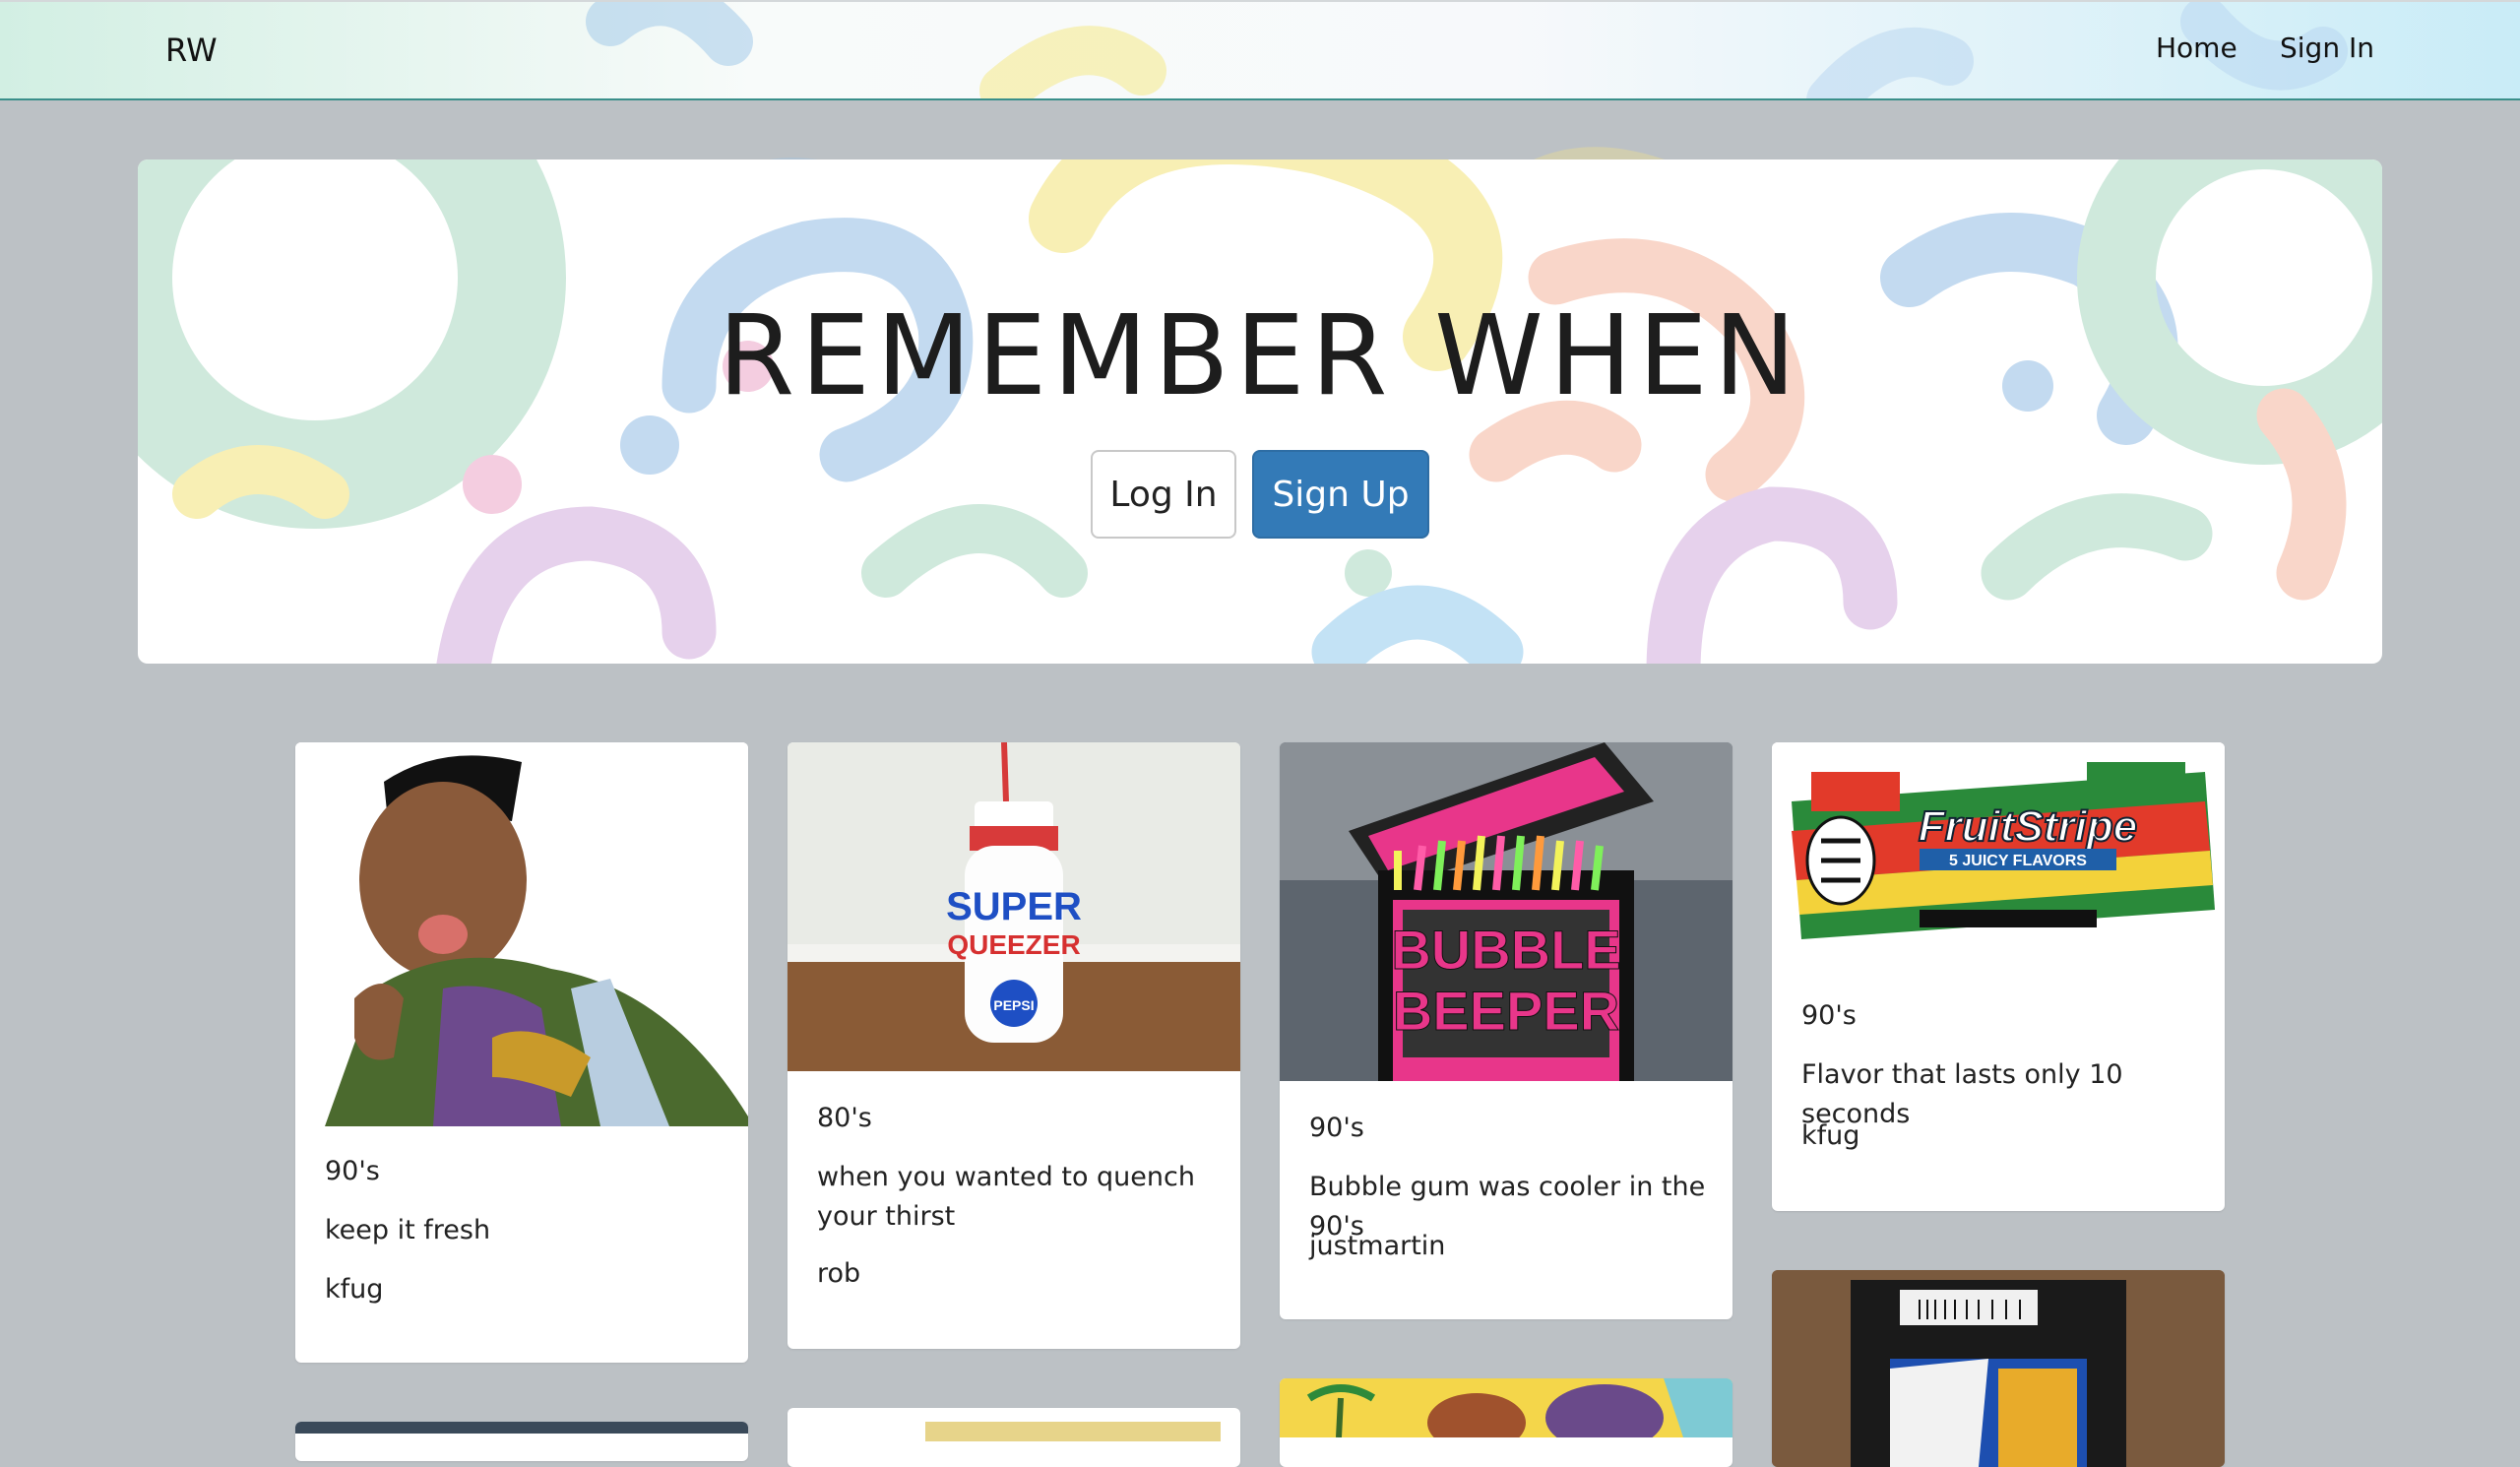 The height and width of the screenshot is (1467, 2520). Describe the element at coordinates (1013, 1005) in the screenshot. I see `svg-text: PEPSI` at that location.